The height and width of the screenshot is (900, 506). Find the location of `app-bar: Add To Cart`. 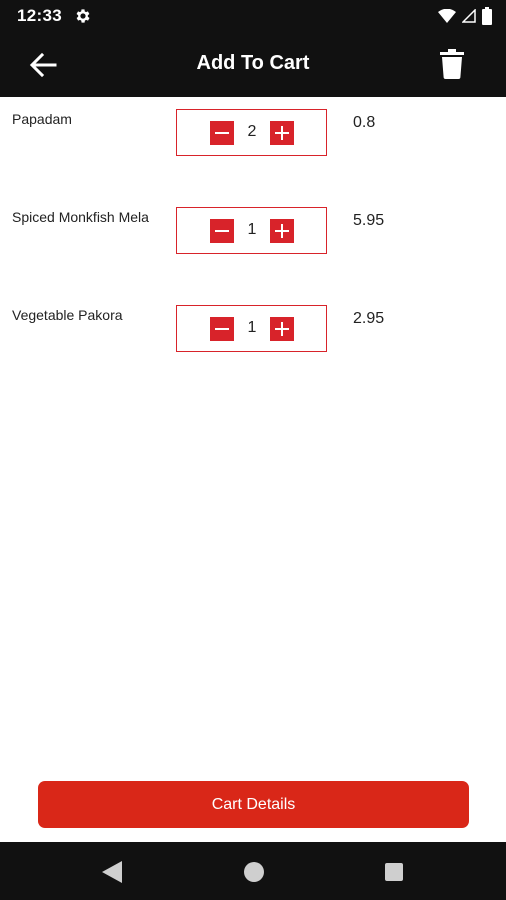

app-bar: Add To Cart is located at coordinates (253, 64).